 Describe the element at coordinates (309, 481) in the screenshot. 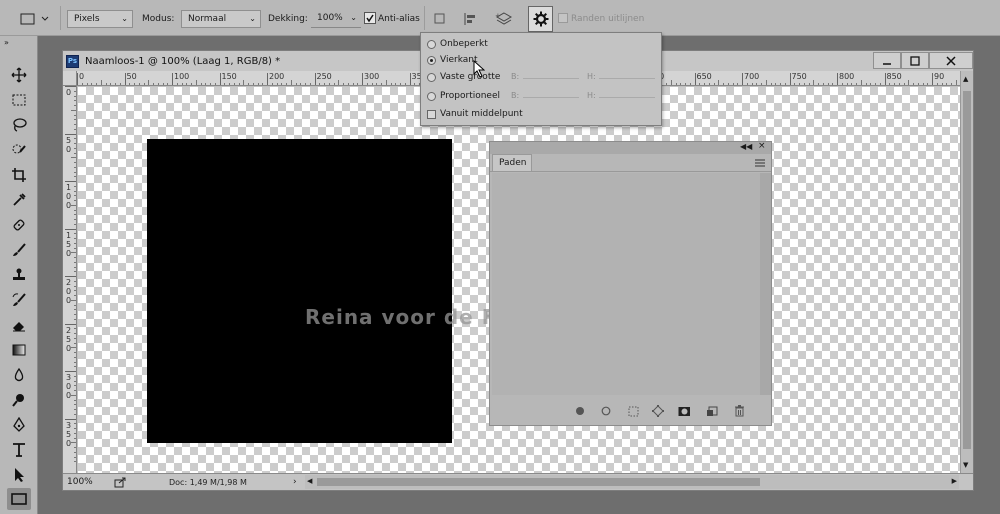

I see `scroll-left-icon: ◀` at that location.